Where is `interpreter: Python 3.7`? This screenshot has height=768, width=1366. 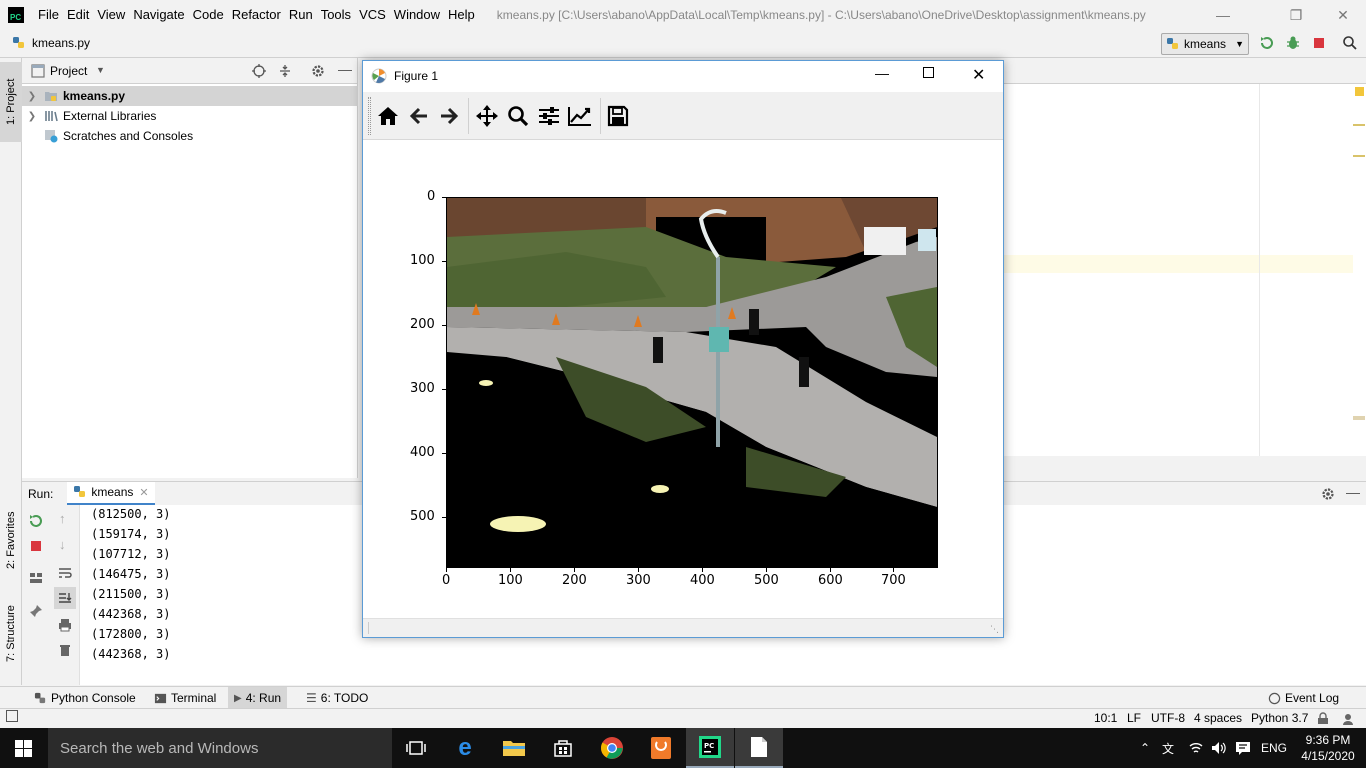 interpreter: Python 3.7 is located at coordinates (1279, 718).